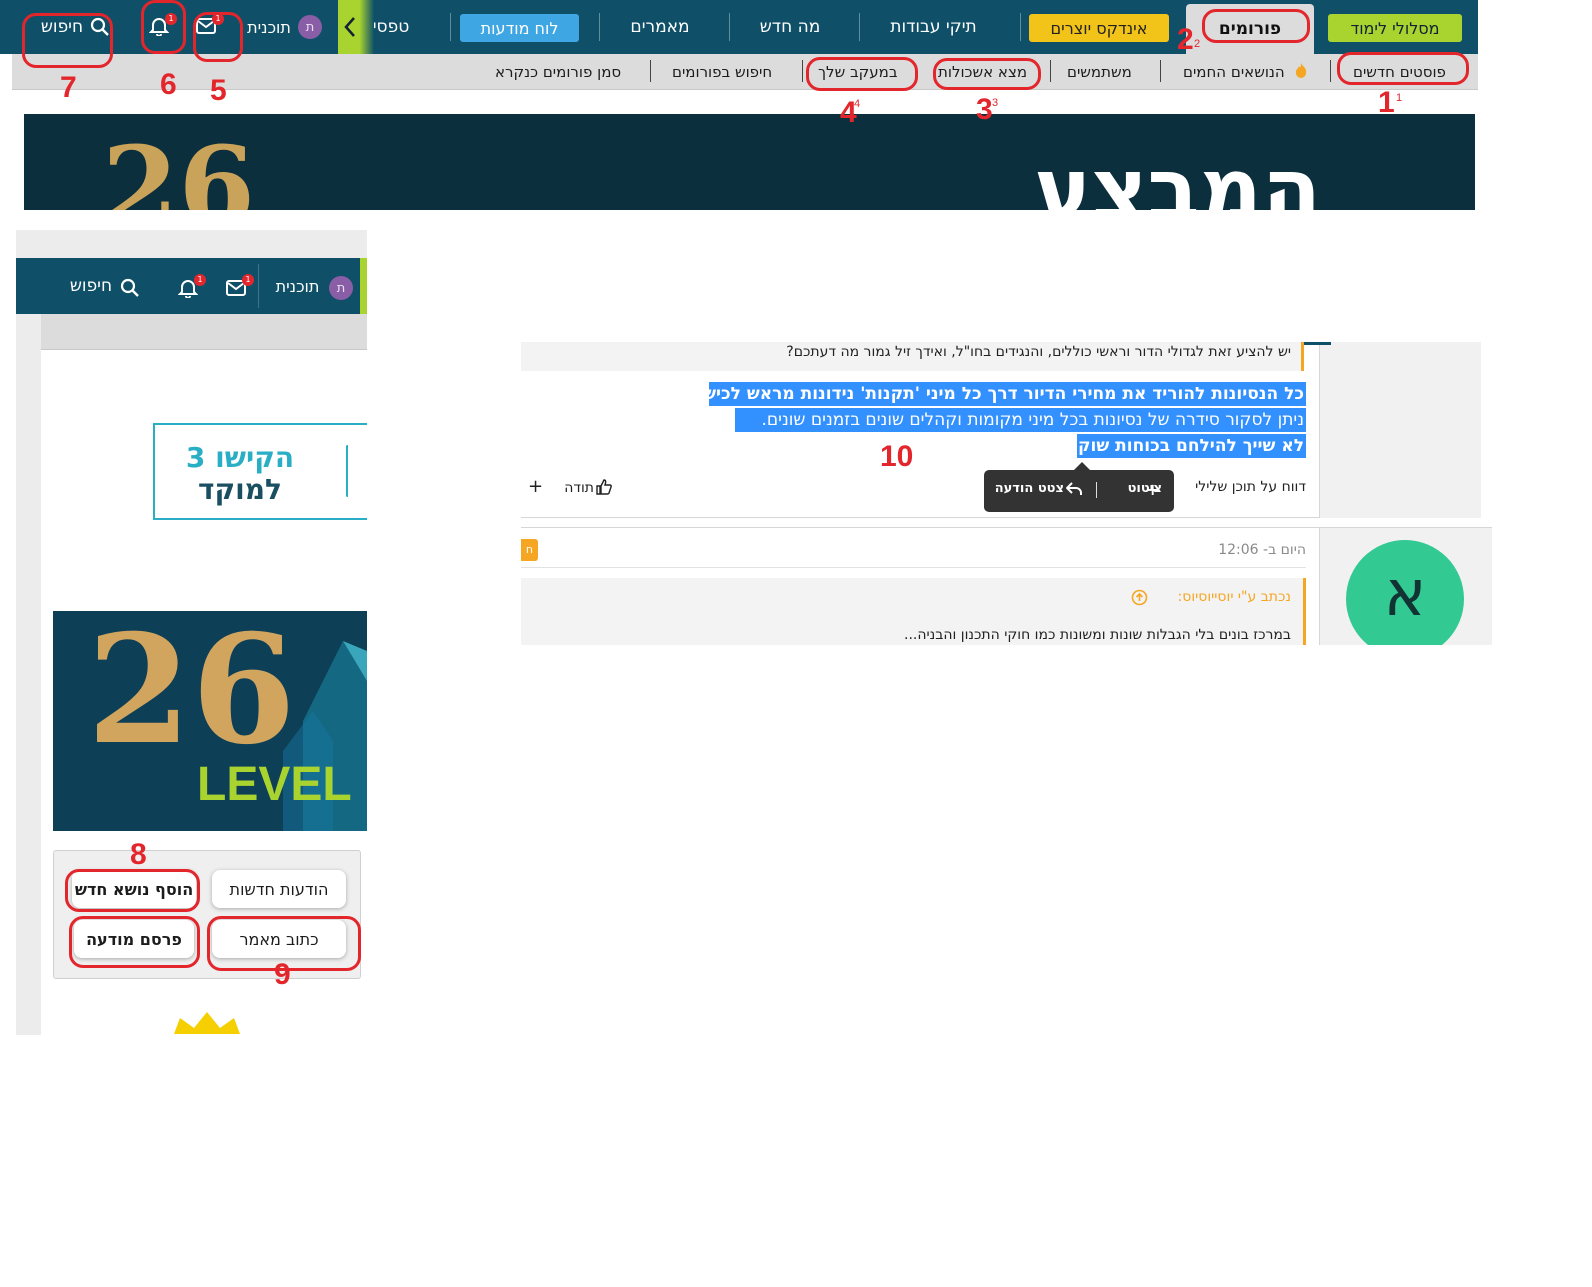 The image size is (1592, 1287). Describe the element at coordinates (258, 286) in the screenshot. I see `sticky-divider` at that location.